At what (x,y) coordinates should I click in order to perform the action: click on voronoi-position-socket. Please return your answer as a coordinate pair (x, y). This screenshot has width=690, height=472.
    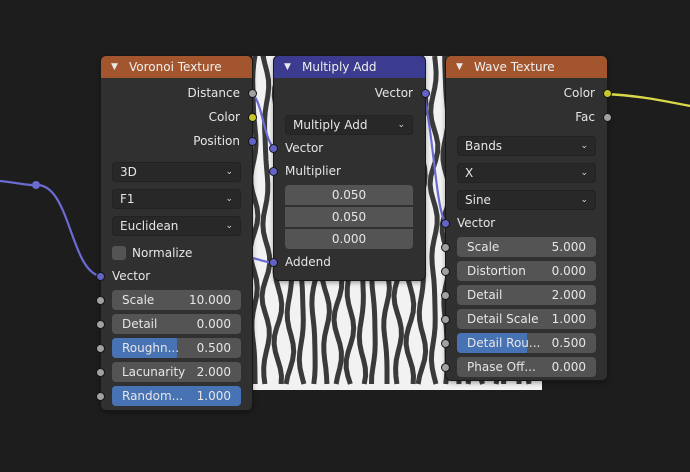
    Looking at the image, I should click on (252, 141).